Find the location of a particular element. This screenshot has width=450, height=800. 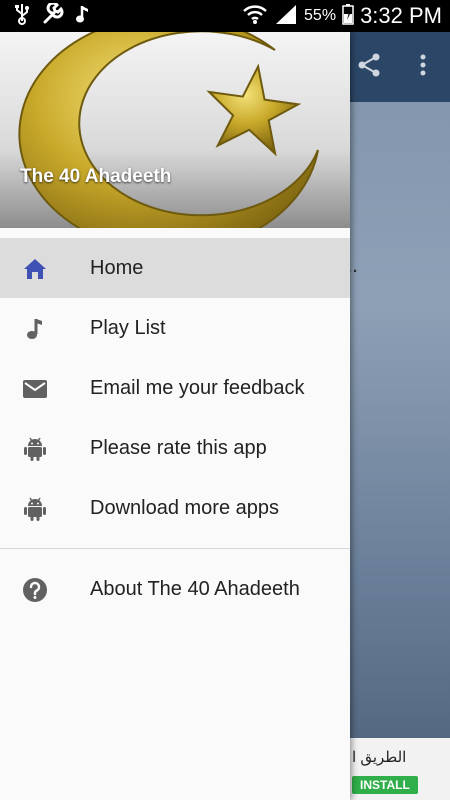

help-icon is located at coordinates (35, 590).